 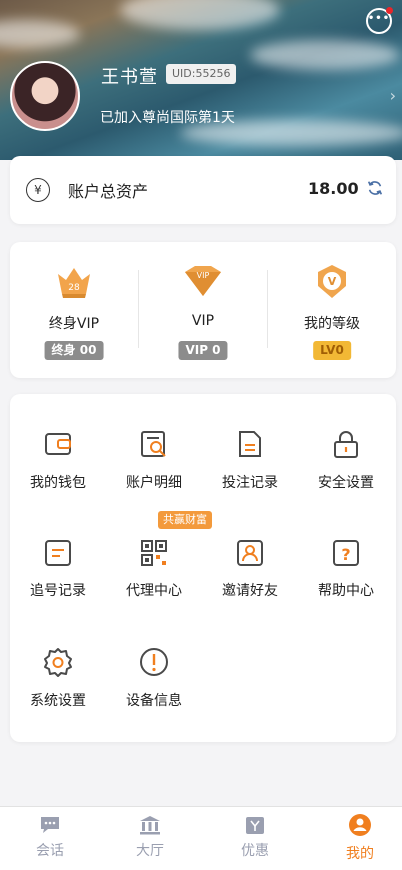 What do you see at coordinates (255, 838) in the screenshot?
I see `tab-promotions: 优惠` at bounding box center [255, 838].